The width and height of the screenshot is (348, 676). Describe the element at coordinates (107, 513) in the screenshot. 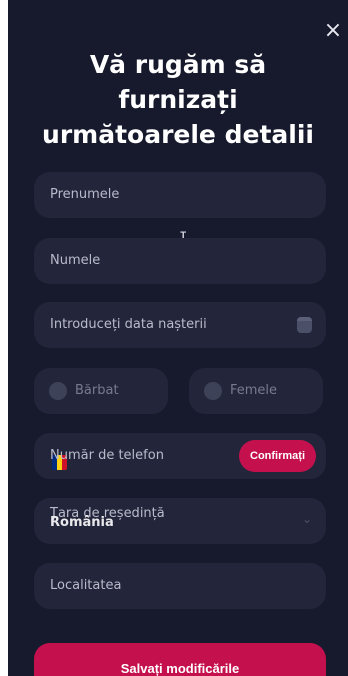

I see `country-label: Țara de reședință` at that location.